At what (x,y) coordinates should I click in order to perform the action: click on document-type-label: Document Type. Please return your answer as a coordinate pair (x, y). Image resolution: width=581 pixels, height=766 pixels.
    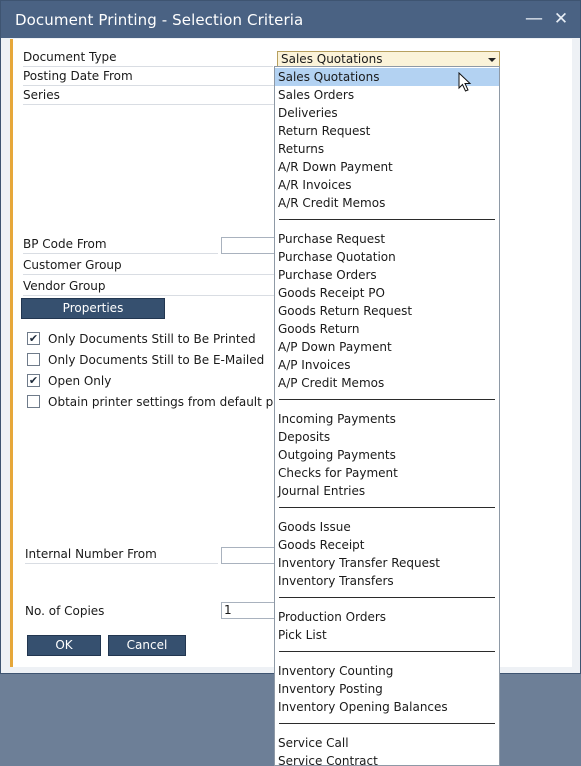
    Looking at the image, I should click on (148, 57).